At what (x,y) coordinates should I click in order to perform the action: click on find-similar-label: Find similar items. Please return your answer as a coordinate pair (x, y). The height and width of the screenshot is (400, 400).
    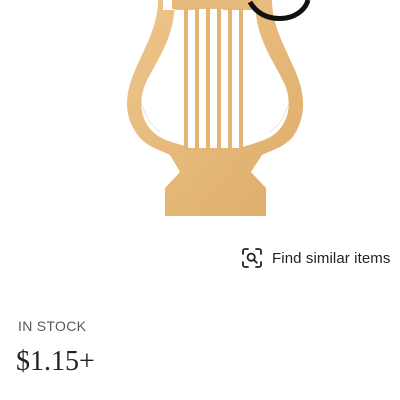
    Looking at the image, I should click on (331, 258).